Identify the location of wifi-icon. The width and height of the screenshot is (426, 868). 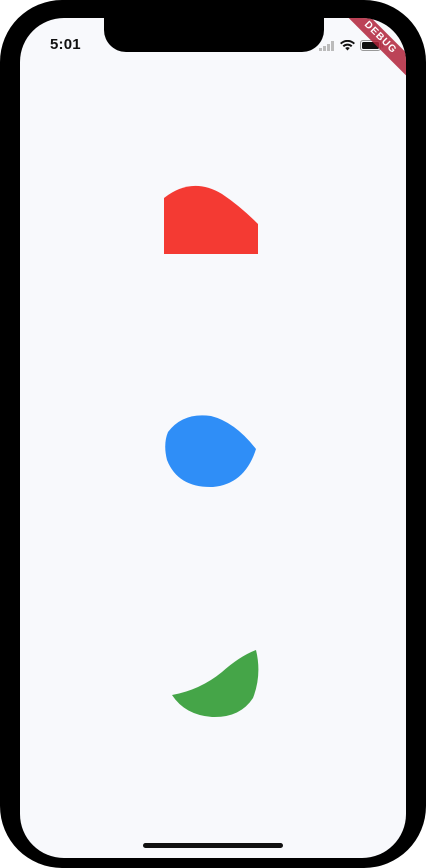
(347, 47).